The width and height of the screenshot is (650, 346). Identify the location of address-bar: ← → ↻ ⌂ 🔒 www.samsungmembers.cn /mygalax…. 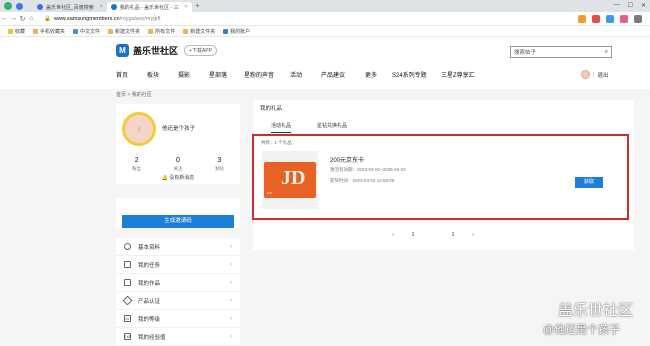
(325, 19).